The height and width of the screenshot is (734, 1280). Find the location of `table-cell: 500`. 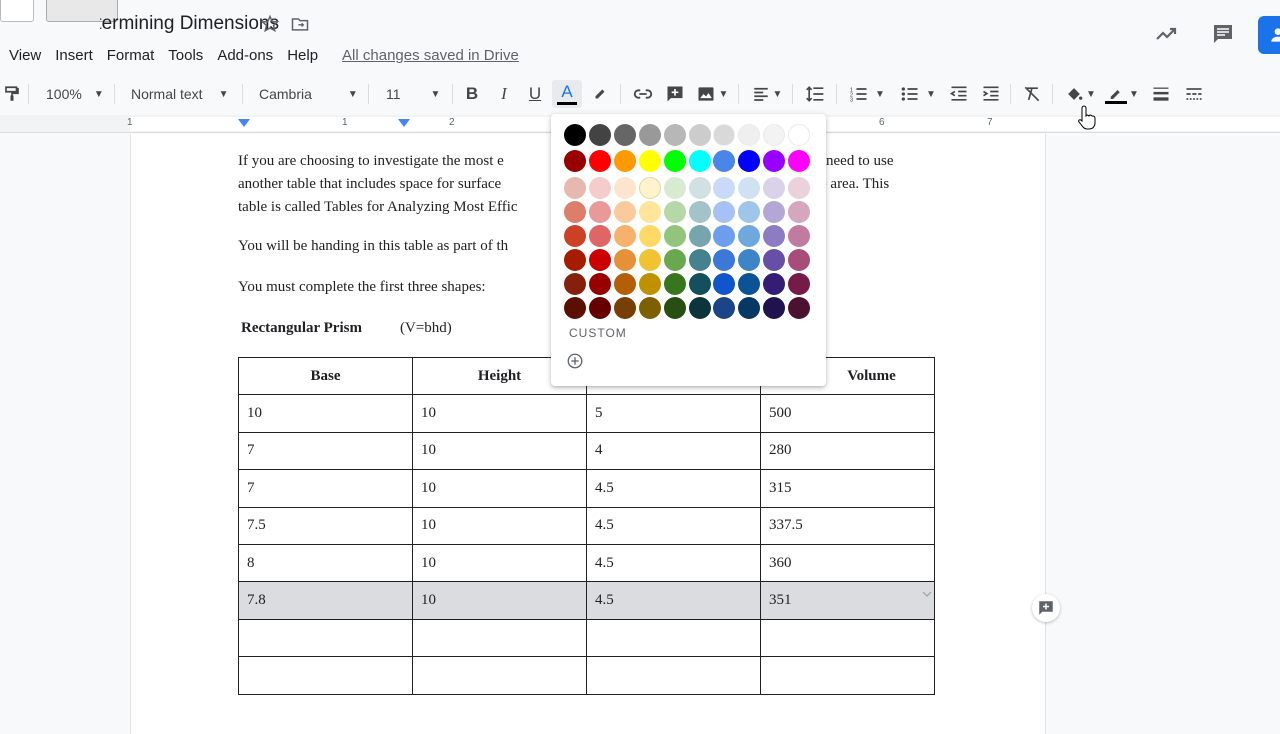

table-cell: 500 is located at coordinates (847, 413).